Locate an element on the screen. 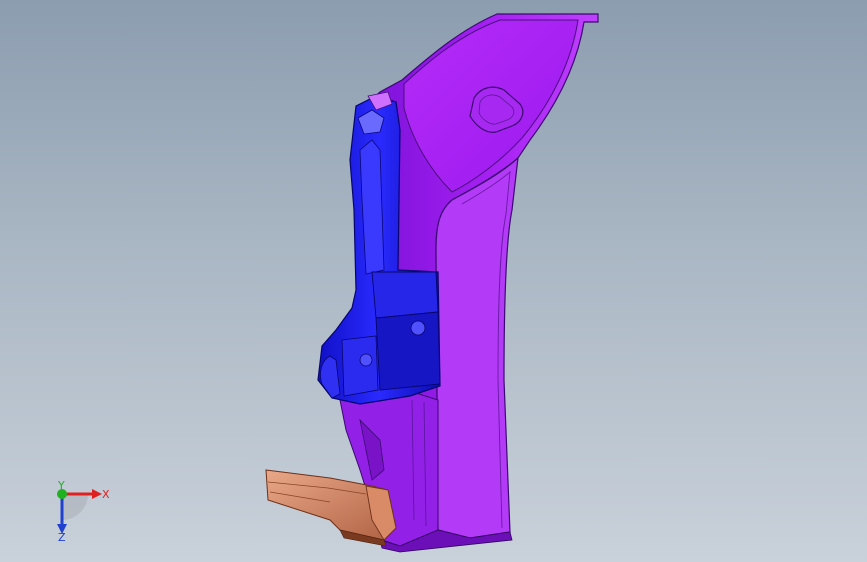 Image resolution: width=867 pixels, height=562 pixels. bracket-box-bottom is located at coordinates (408, 351).